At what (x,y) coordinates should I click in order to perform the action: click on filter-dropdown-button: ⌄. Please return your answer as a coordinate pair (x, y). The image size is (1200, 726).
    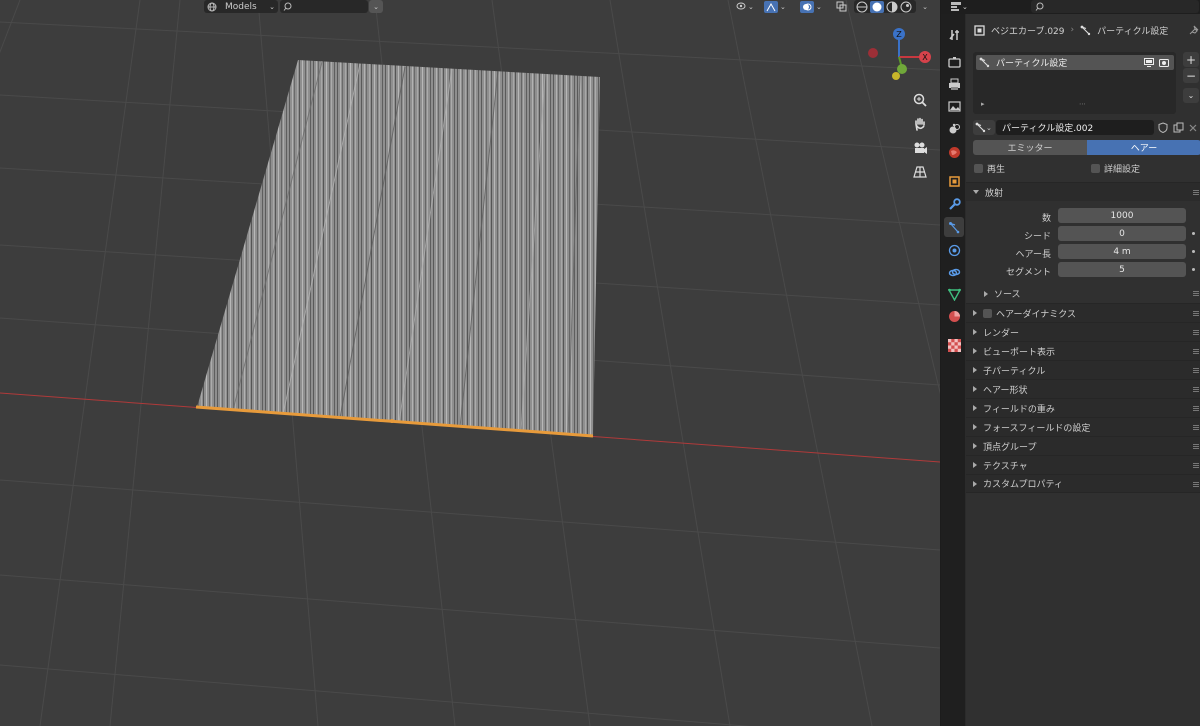
    Looking at the image, I should click on (376, 6).